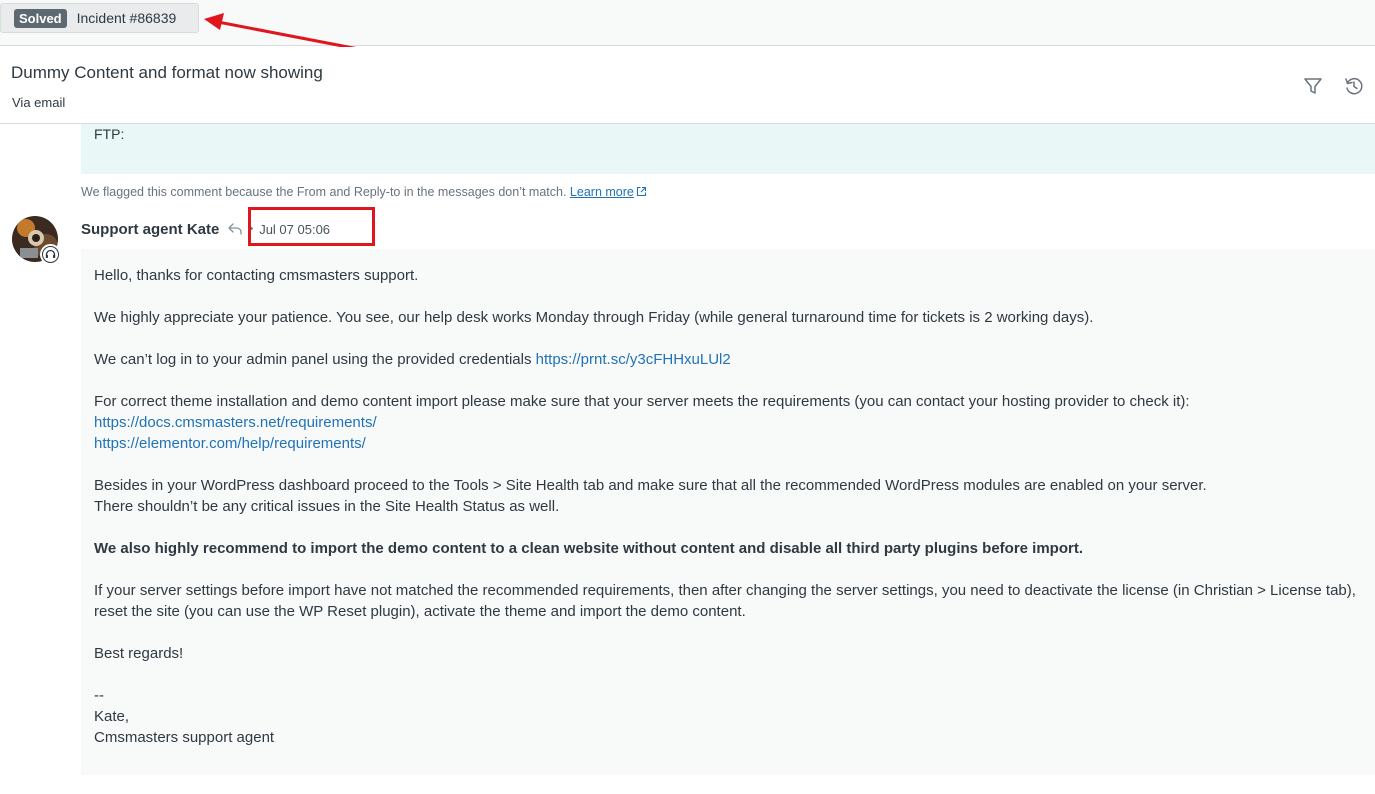 This screenshot has width=1375, height=794. I want to click on comment-meta: Support agent Kate • Jul 07 05:06, so click(205, 229).